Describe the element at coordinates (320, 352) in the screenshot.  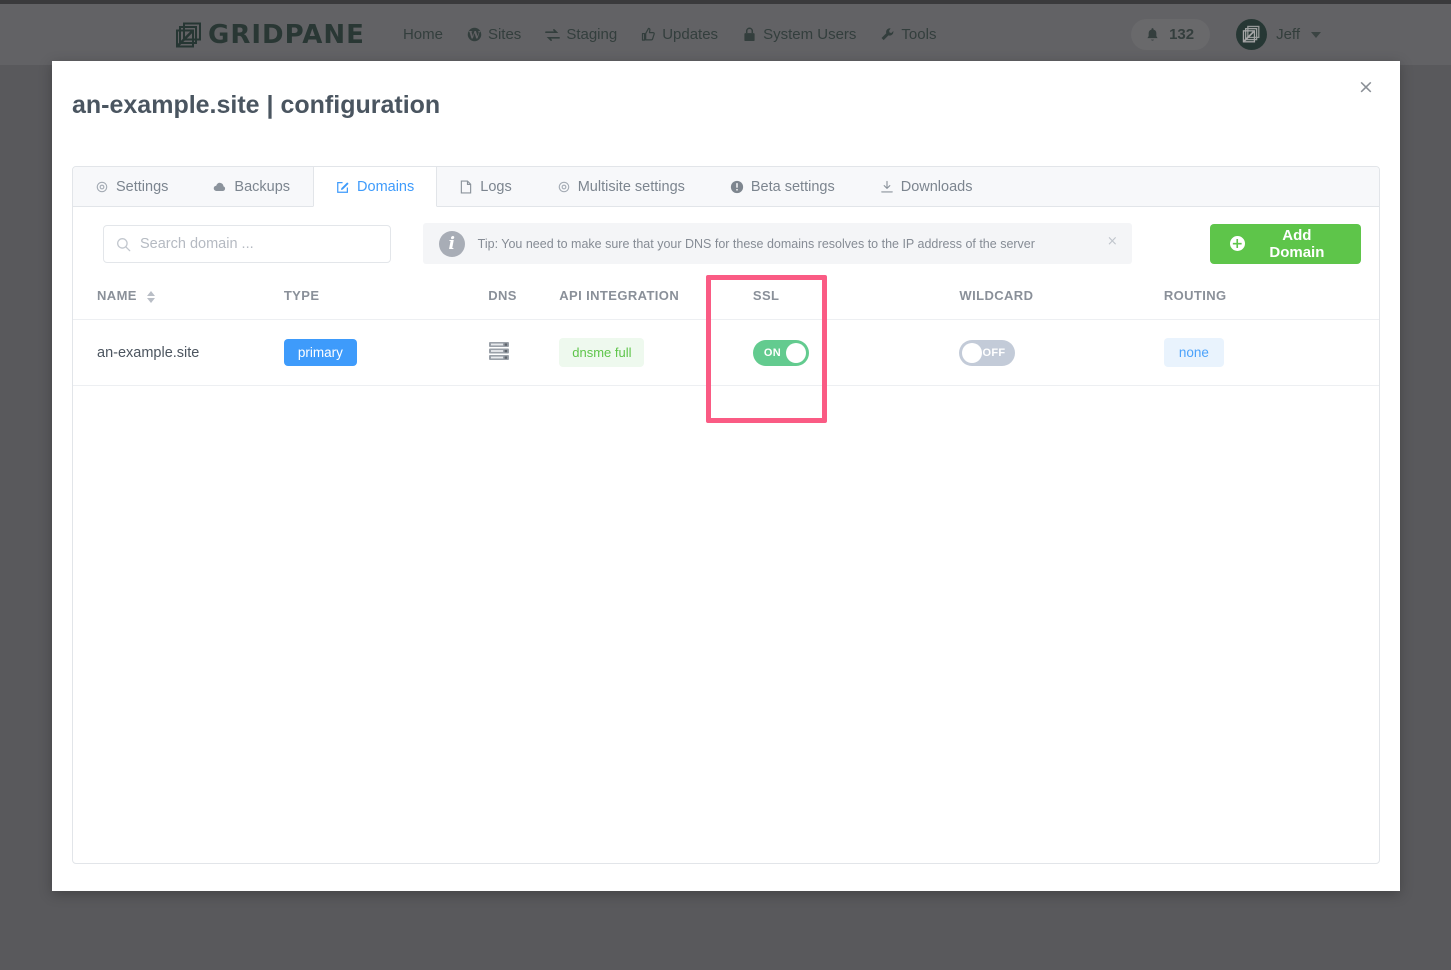
I see `type-badge: primary` at that location.